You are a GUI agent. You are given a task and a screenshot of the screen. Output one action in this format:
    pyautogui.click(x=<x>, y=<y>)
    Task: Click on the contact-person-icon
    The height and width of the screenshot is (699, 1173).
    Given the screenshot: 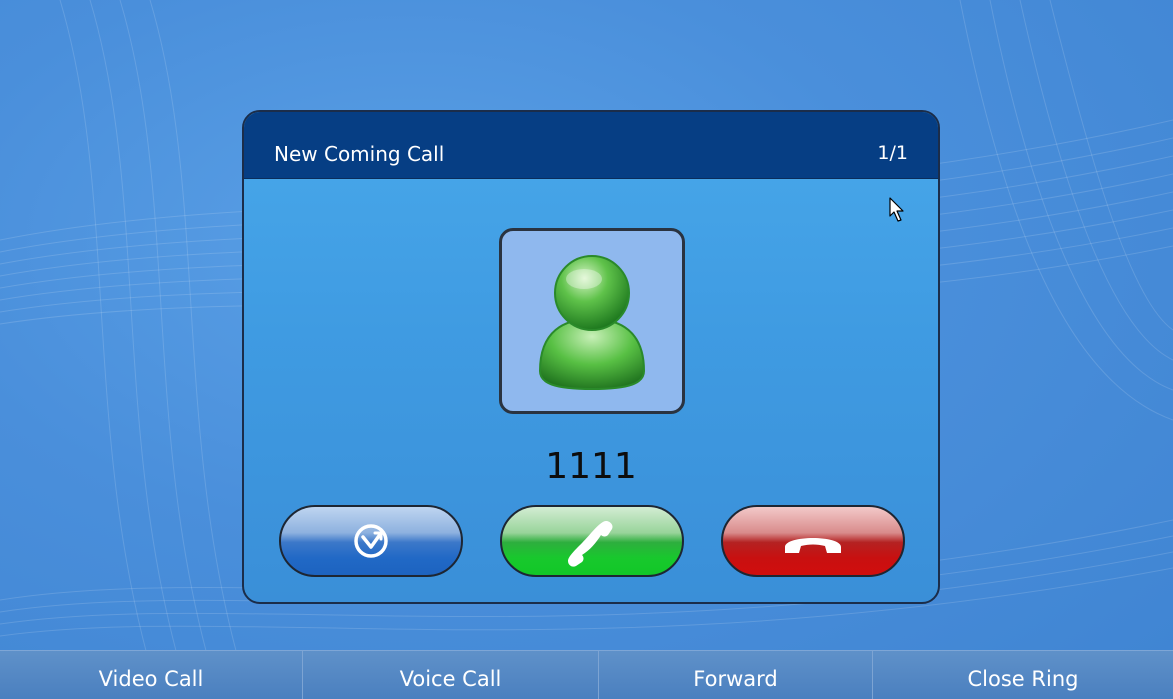 What is the action you would take?
    pyautogui.click(x=592, y=323)
    